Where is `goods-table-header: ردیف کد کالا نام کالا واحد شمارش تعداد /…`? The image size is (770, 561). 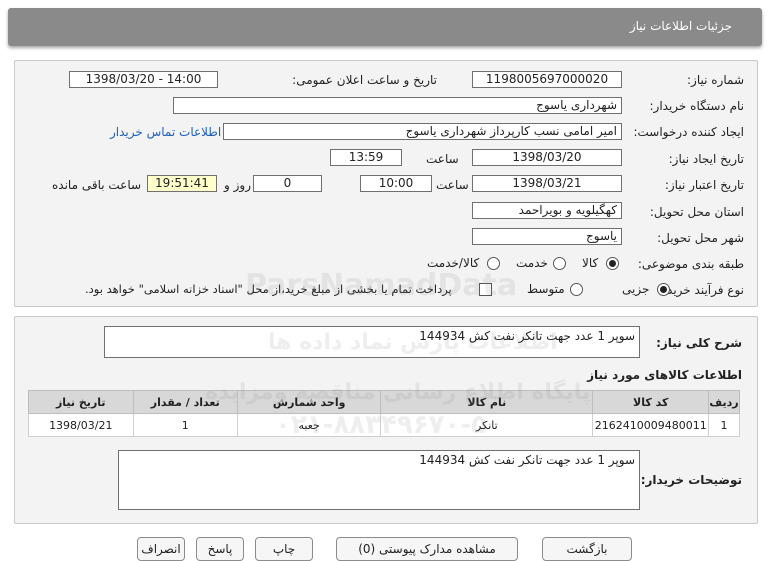
goods-table-header: ردیف کد کالا نام کالا واحد شمارش تعداد /… is located at coordinates (384, 402).